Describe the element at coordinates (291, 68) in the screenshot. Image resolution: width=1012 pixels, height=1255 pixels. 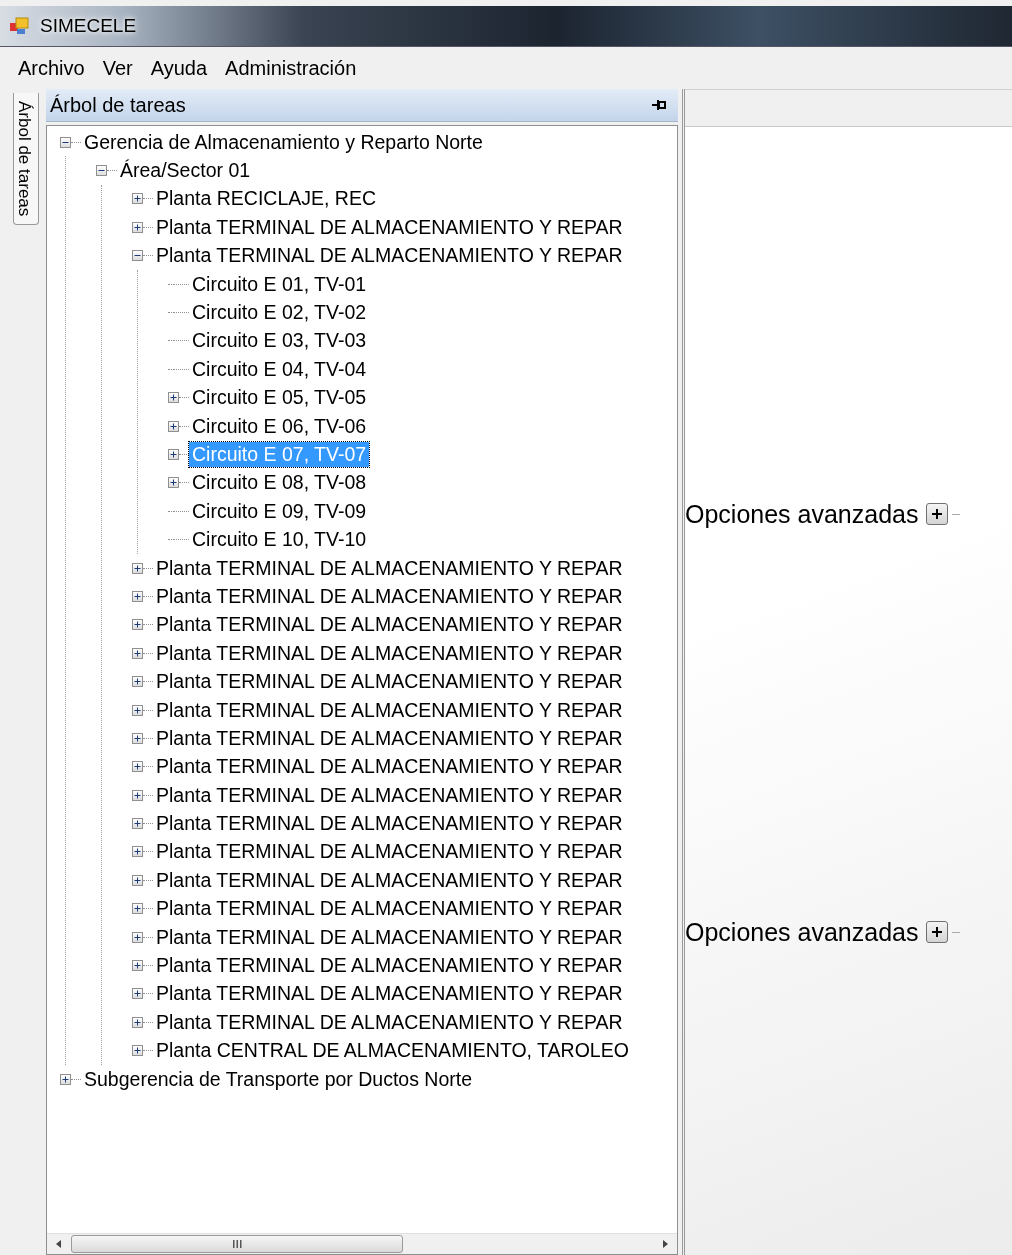
I see `menu-item: Administración` at that location.